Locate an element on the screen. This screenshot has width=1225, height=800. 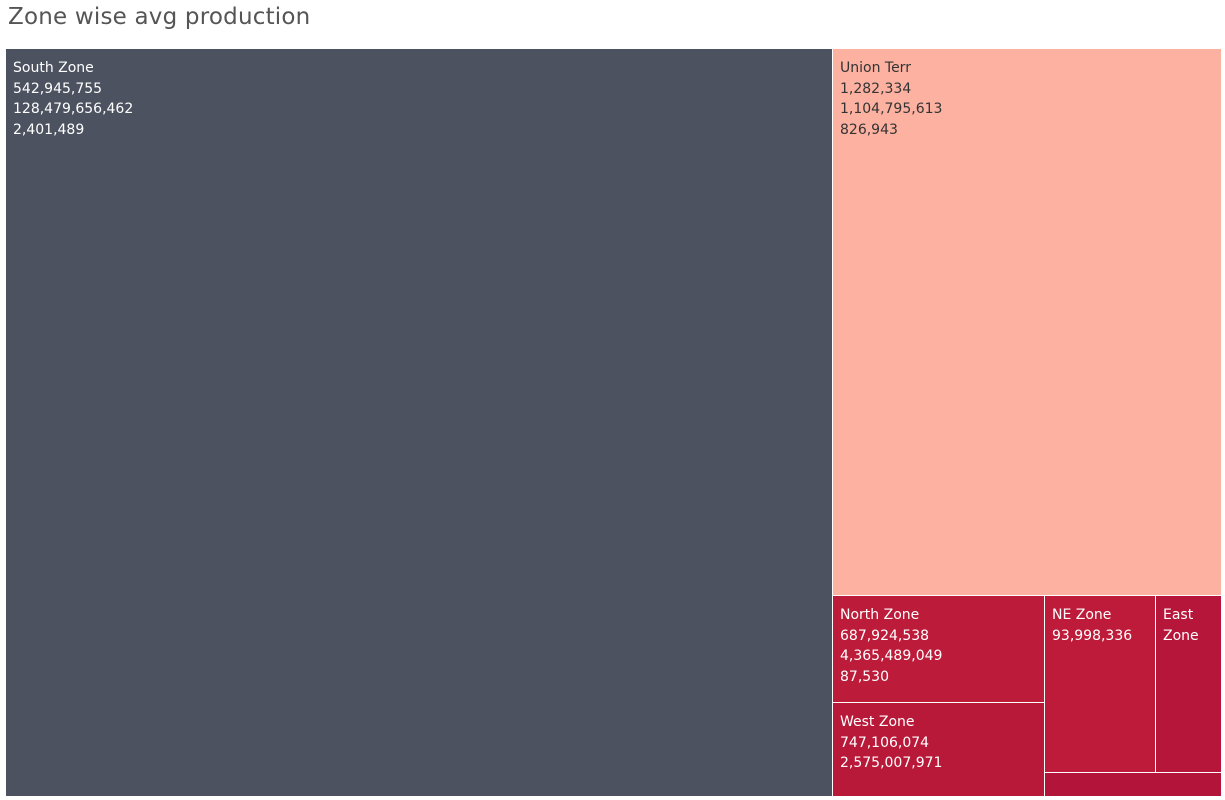
treemap-cell: NE Zone 93,998,336 is located at coordinates (1100, 684).